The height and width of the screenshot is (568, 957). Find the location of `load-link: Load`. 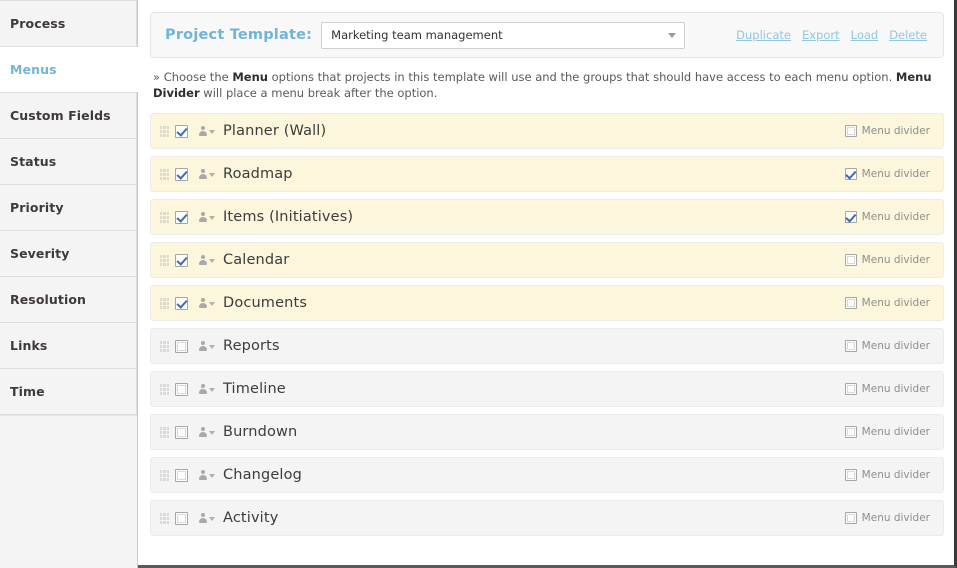

load-link: Load is located at coordinates (865, 35).